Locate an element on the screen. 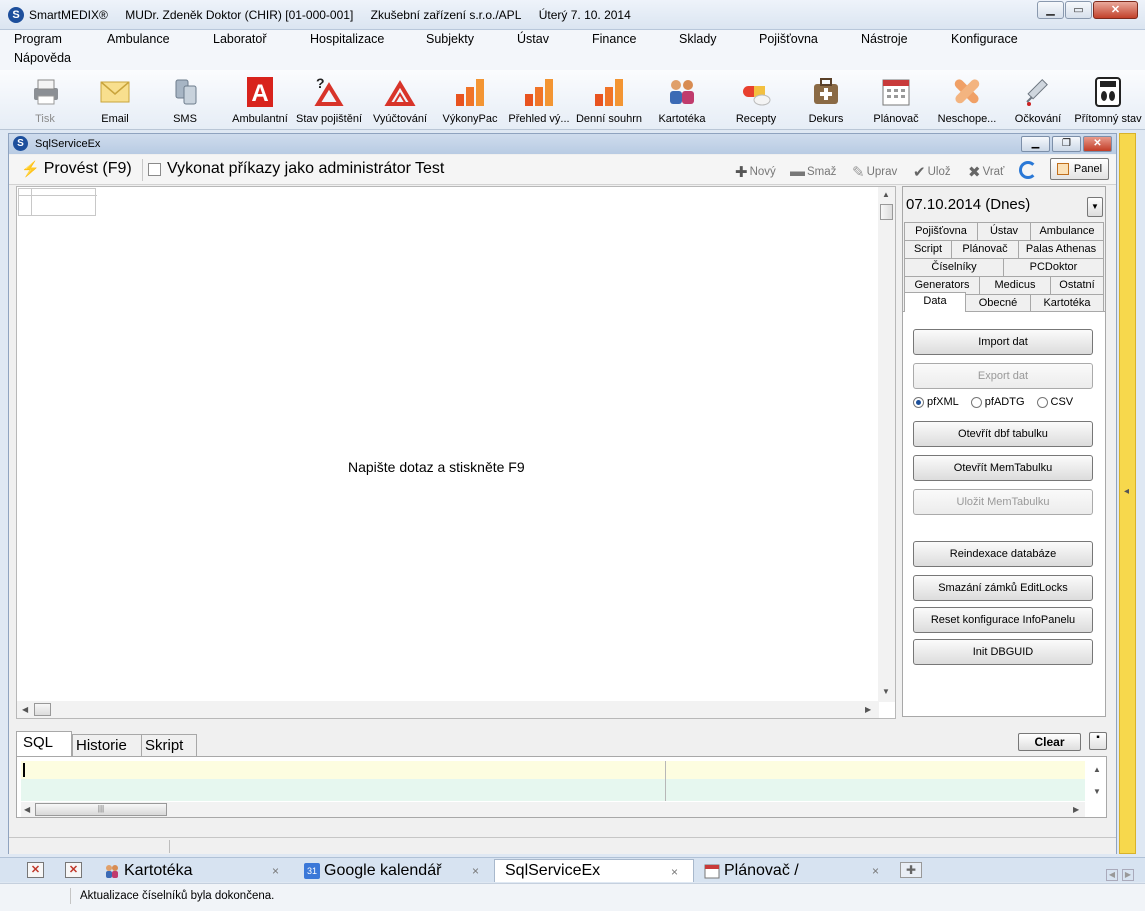 The width and height of the screenshot is (1145, 911). tab-skript: Skript is located at coordinates (169, 745).